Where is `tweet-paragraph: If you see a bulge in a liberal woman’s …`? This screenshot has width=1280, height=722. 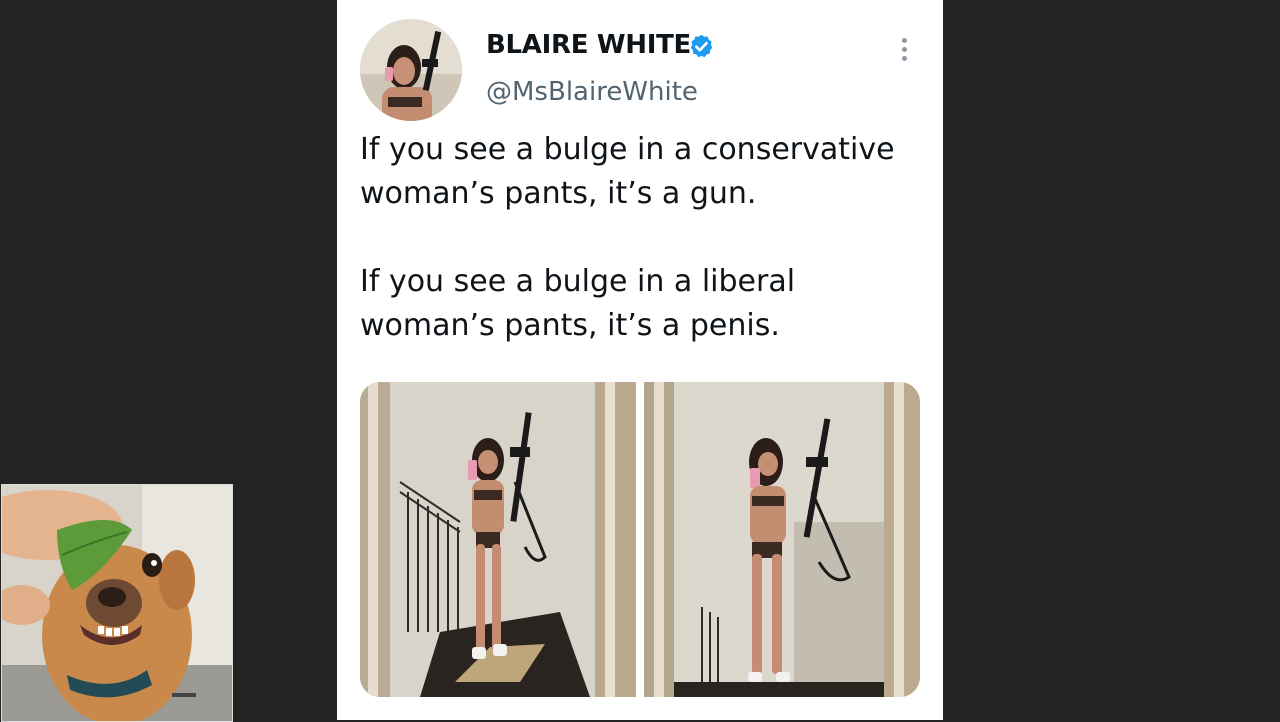 tweet-paragraph: If you see a bulge in a liberal woman’s … is located at coordinates (578, 303).